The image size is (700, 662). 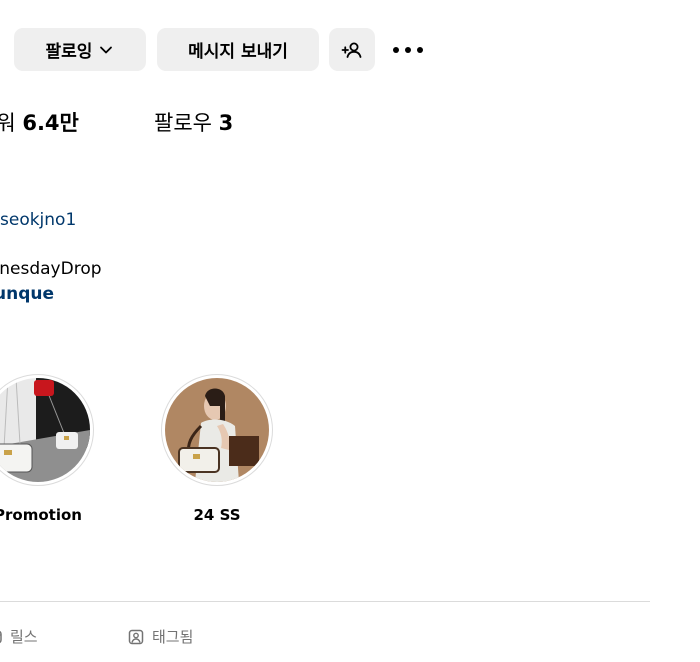 I want to click on highlight-promotion: Promotion, so click(x=48, y=449).